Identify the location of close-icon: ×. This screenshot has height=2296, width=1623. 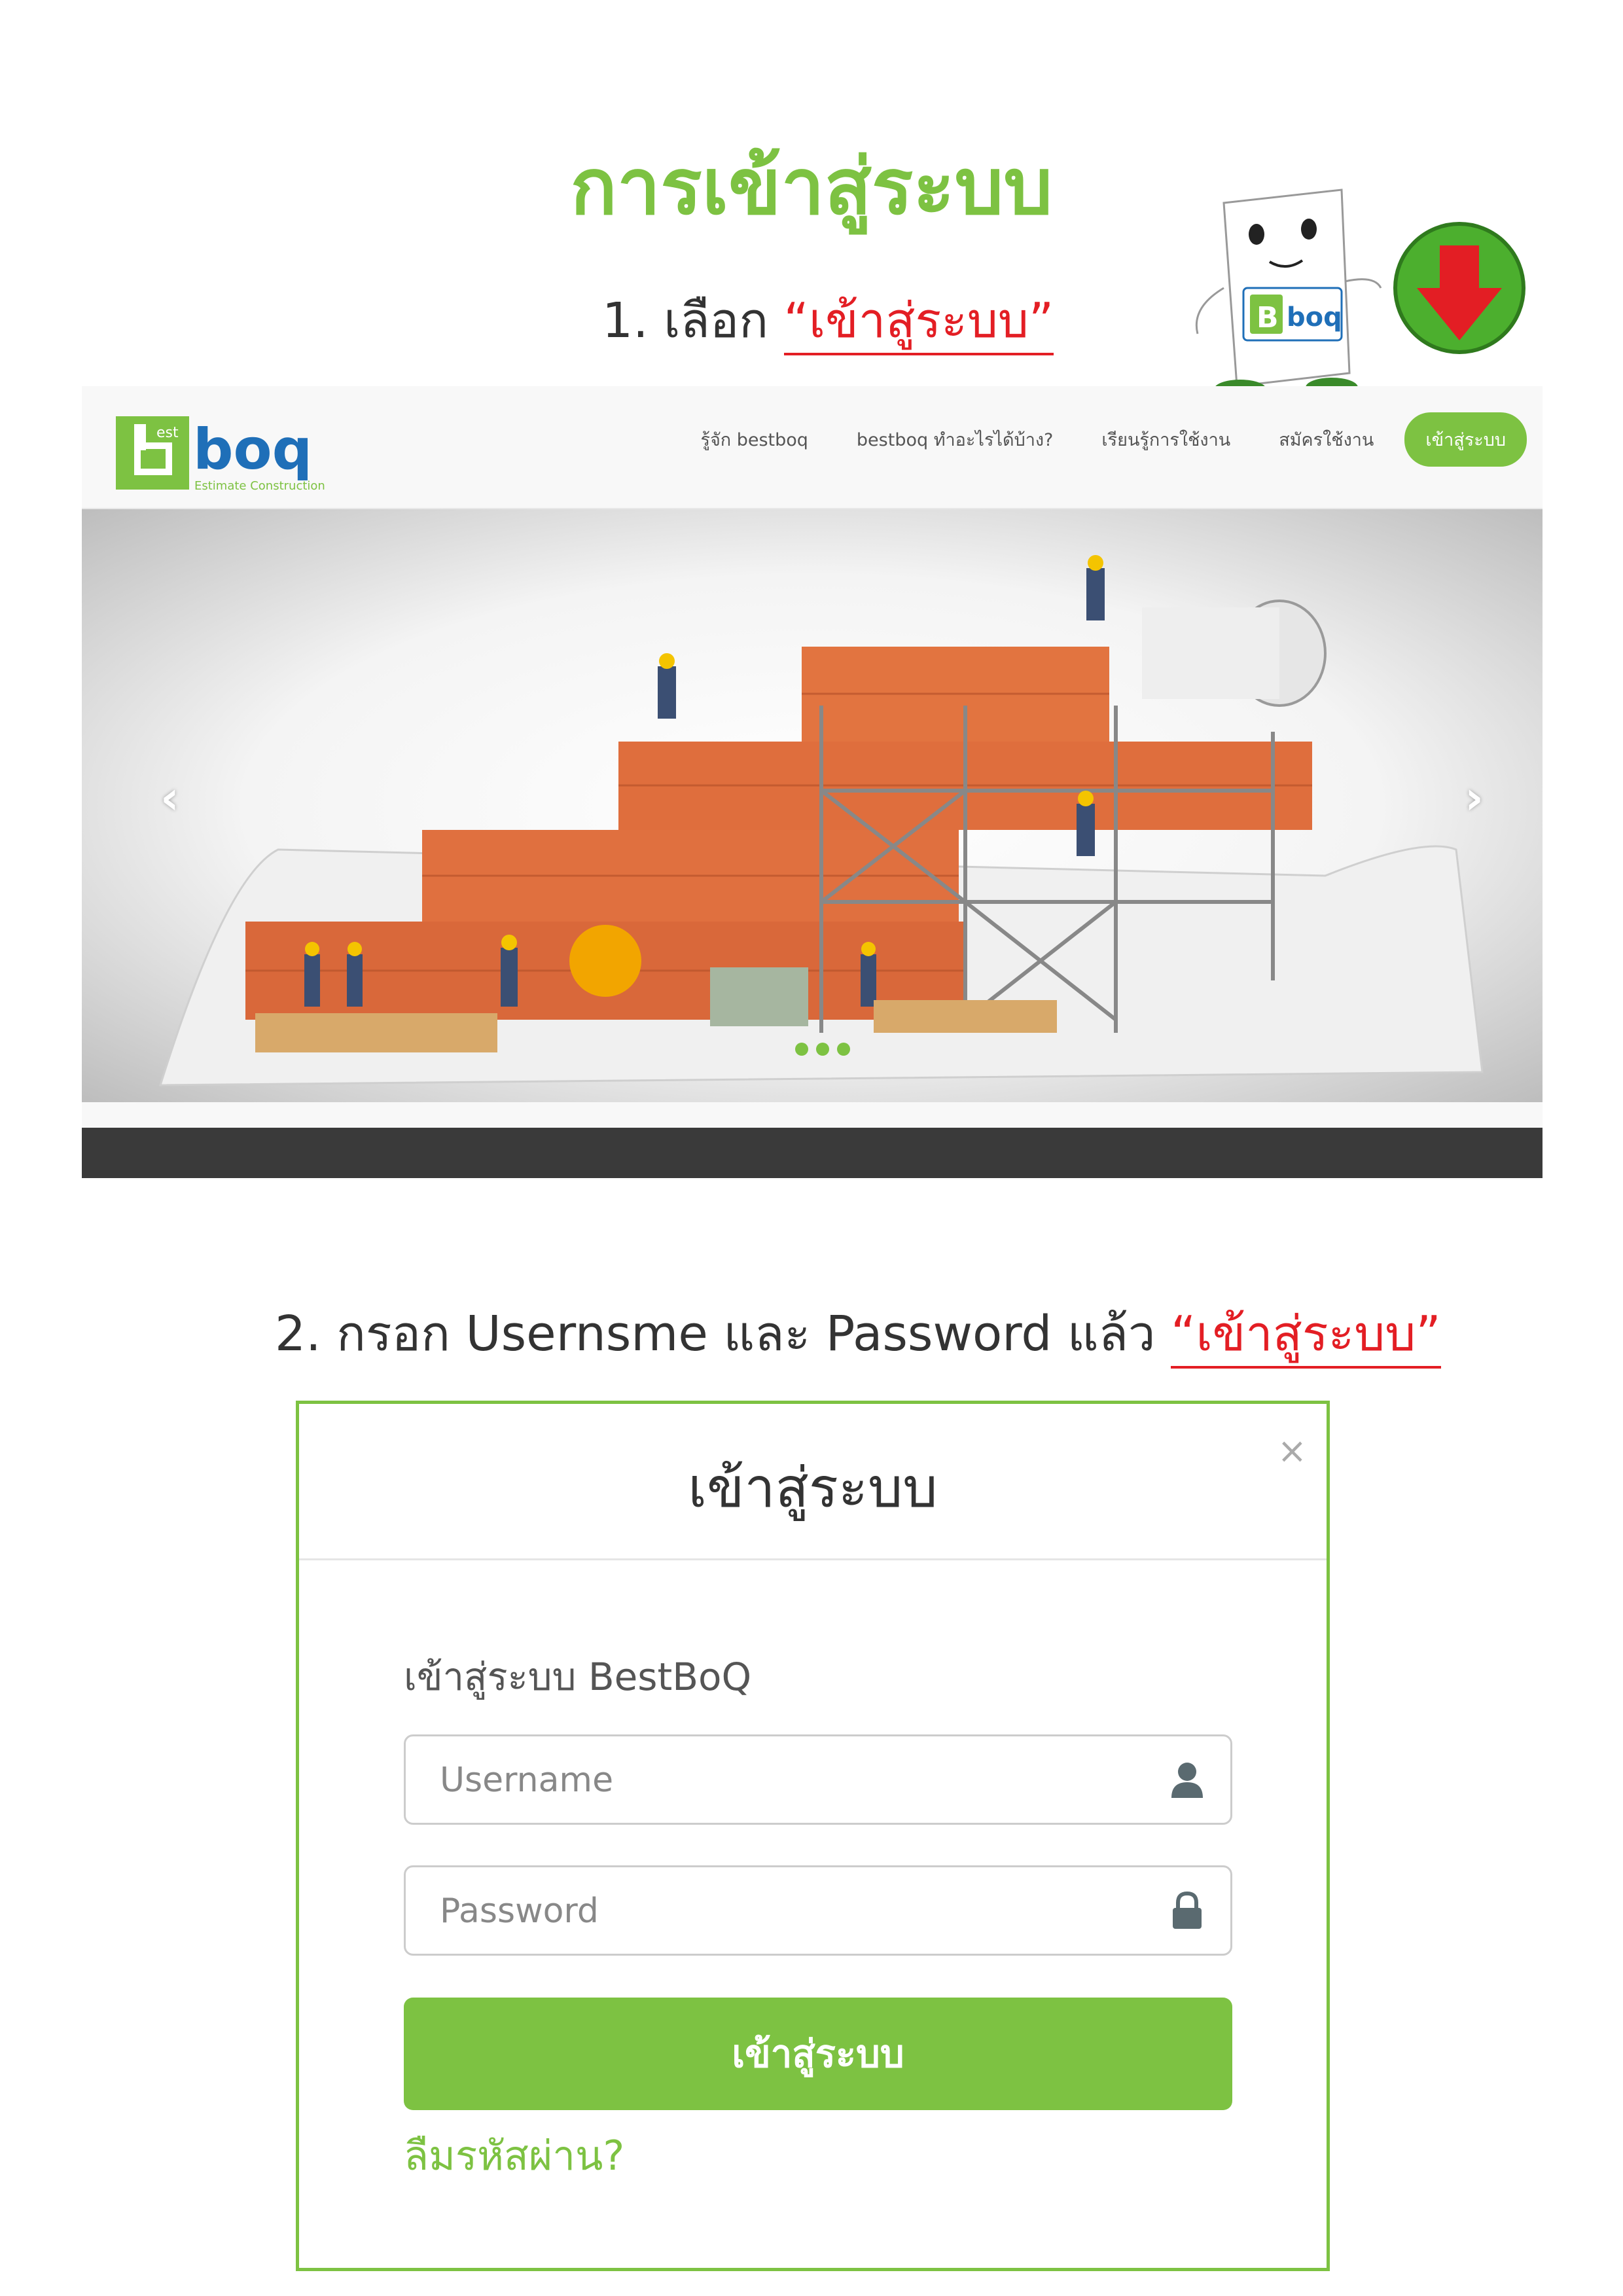
(1292, 1450).